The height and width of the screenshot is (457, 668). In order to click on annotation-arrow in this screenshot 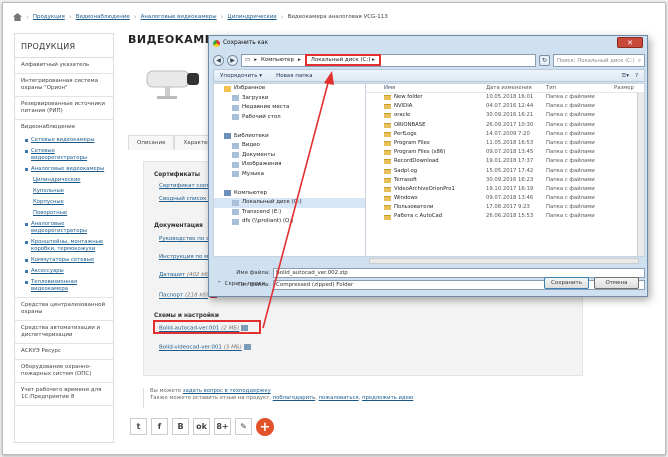, I will do `click(298, 200)`.